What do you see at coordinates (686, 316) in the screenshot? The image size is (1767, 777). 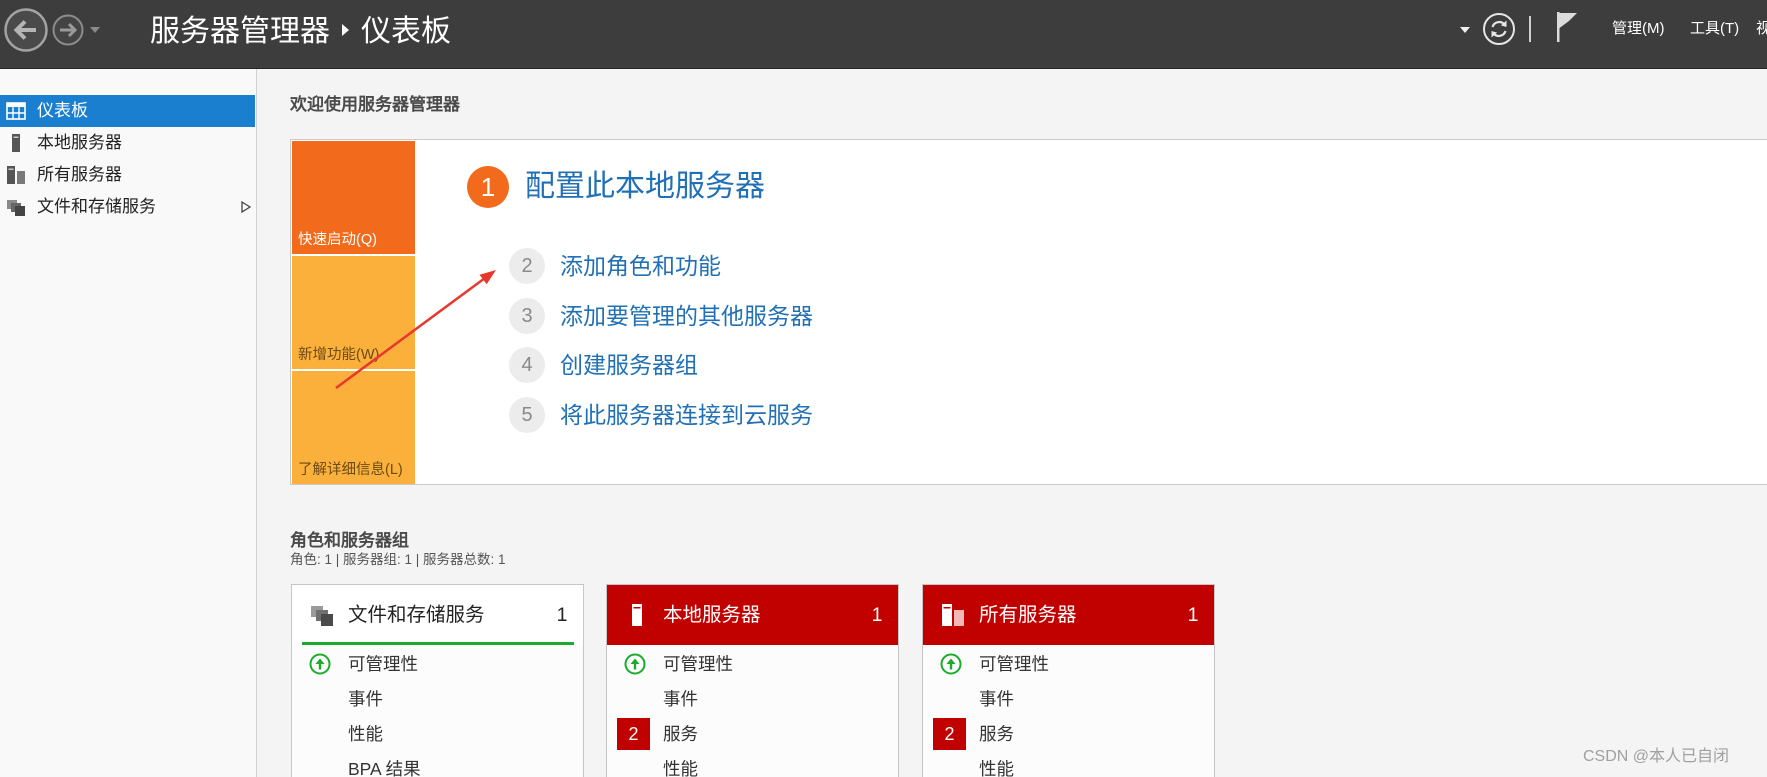 I see `step-link-add-other-servers: 添加要管理的其他服务器` at bounding box center [686, 316].